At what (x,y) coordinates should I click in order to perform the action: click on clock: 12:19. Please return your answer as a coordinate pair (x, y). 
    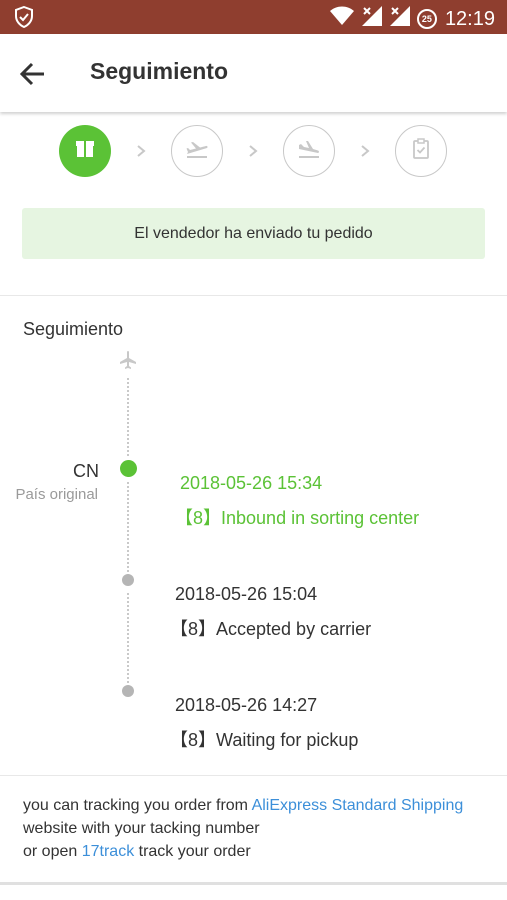
    Looking at the image, I should click on (469, 18).